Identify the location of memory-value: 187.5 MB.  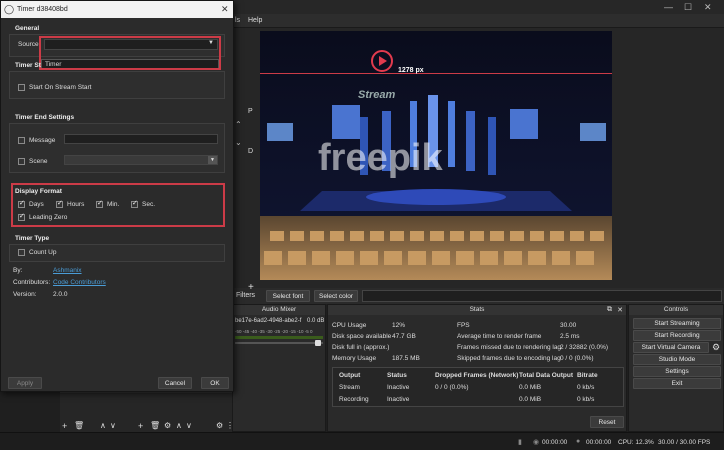
(406, 358).